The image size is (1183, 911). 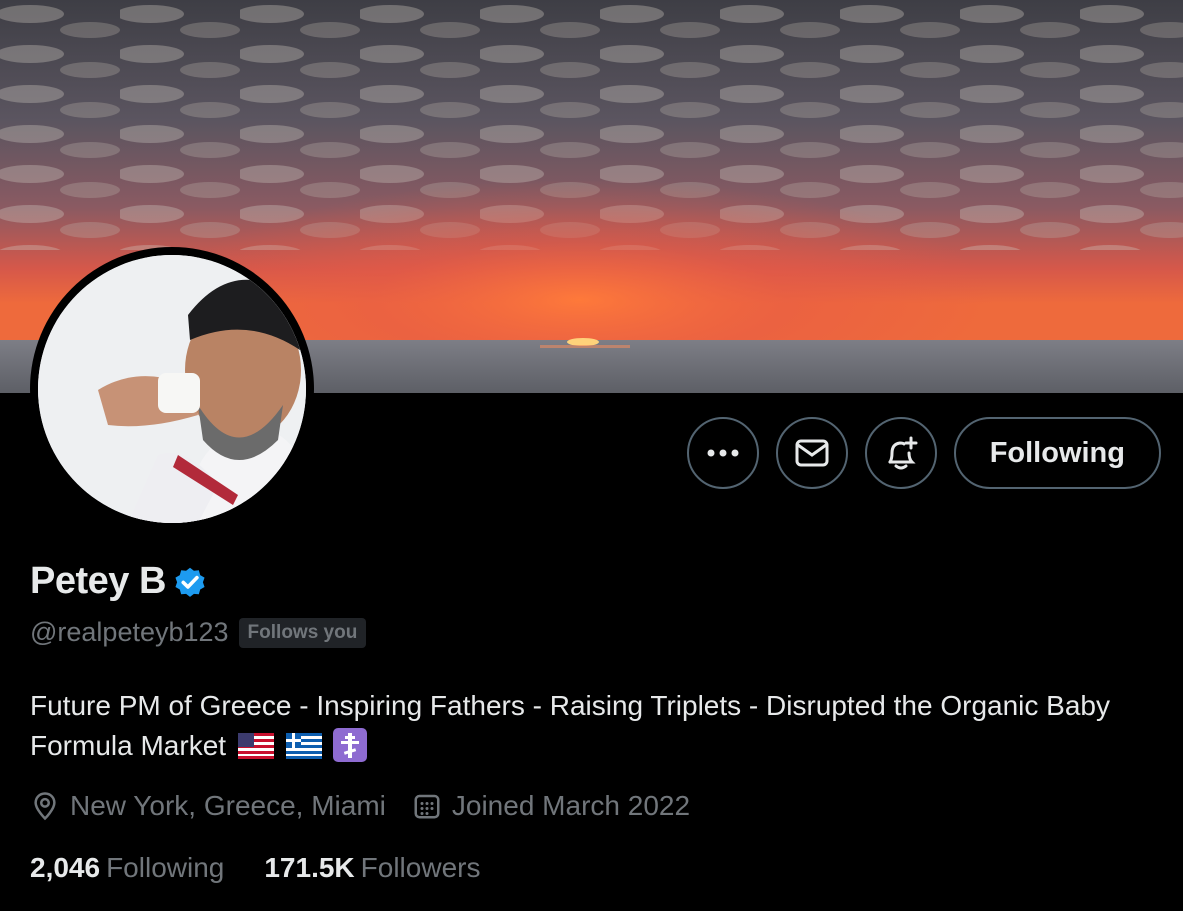 I want to click on handle: @realpeteyb123, so click(x=129, y=632).